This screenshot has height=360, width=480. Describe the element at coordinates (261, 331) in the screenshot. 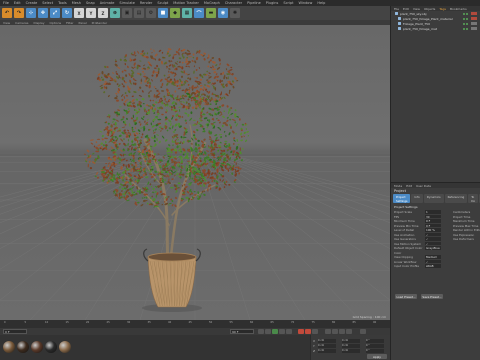

I see `go-to-start-icon` at that location.